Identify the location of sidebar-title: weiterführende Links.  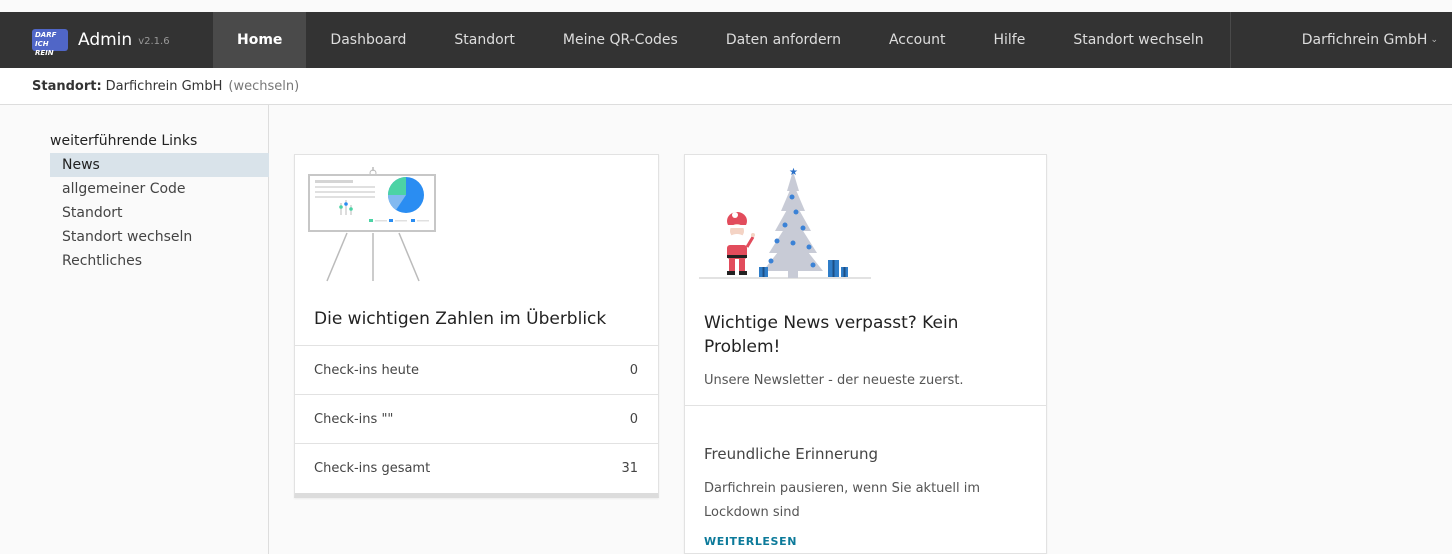
(124, 141).